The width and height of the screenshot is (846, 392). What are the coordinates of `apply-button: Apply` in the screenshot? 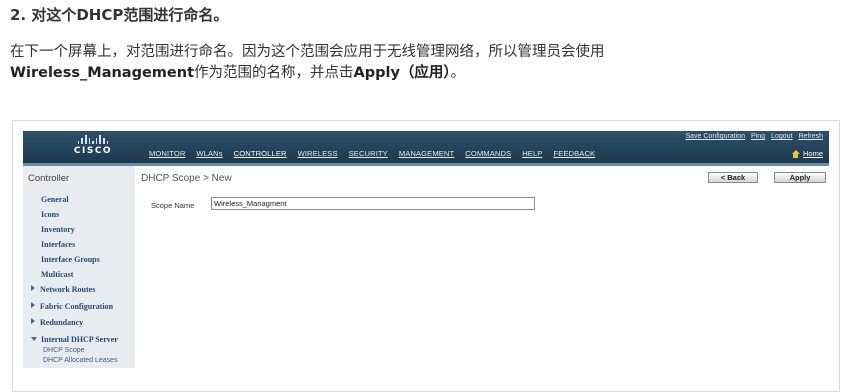 It's located at (800, 177).